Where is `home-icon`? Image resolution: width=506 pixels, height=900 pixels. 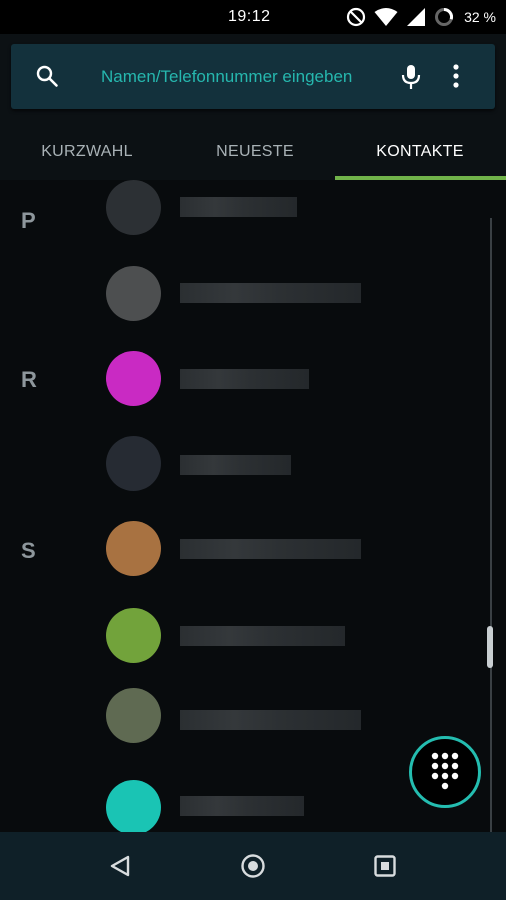 home-icon is located at coordinates (253, 866).